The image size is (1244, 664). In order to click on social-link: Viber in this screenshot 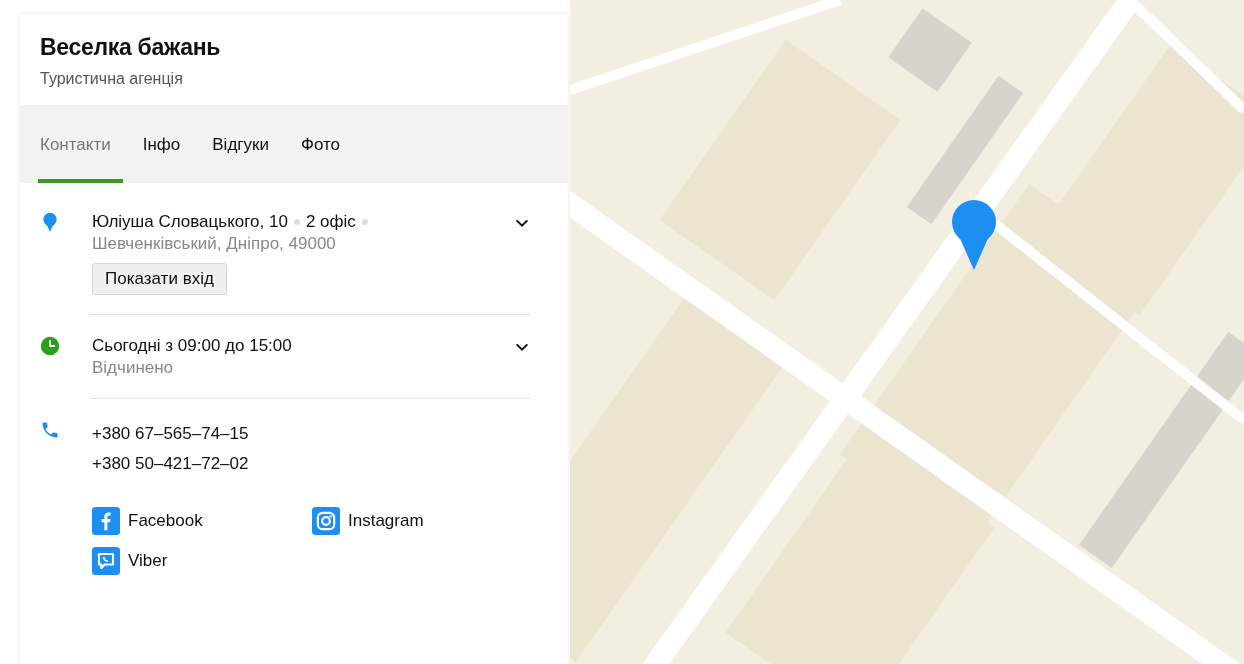, I will do `click(148, 561)`.